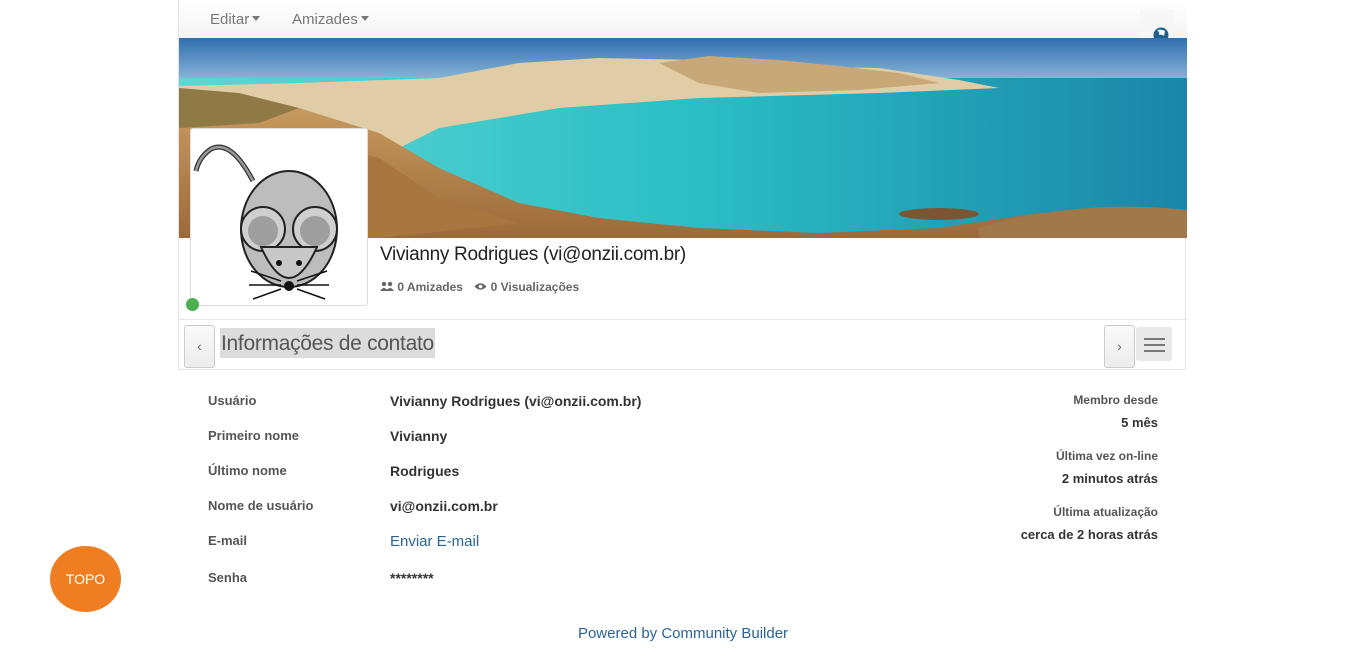  I want to click on last-online-value: 2 minutos atrás, so click(1109, 478).